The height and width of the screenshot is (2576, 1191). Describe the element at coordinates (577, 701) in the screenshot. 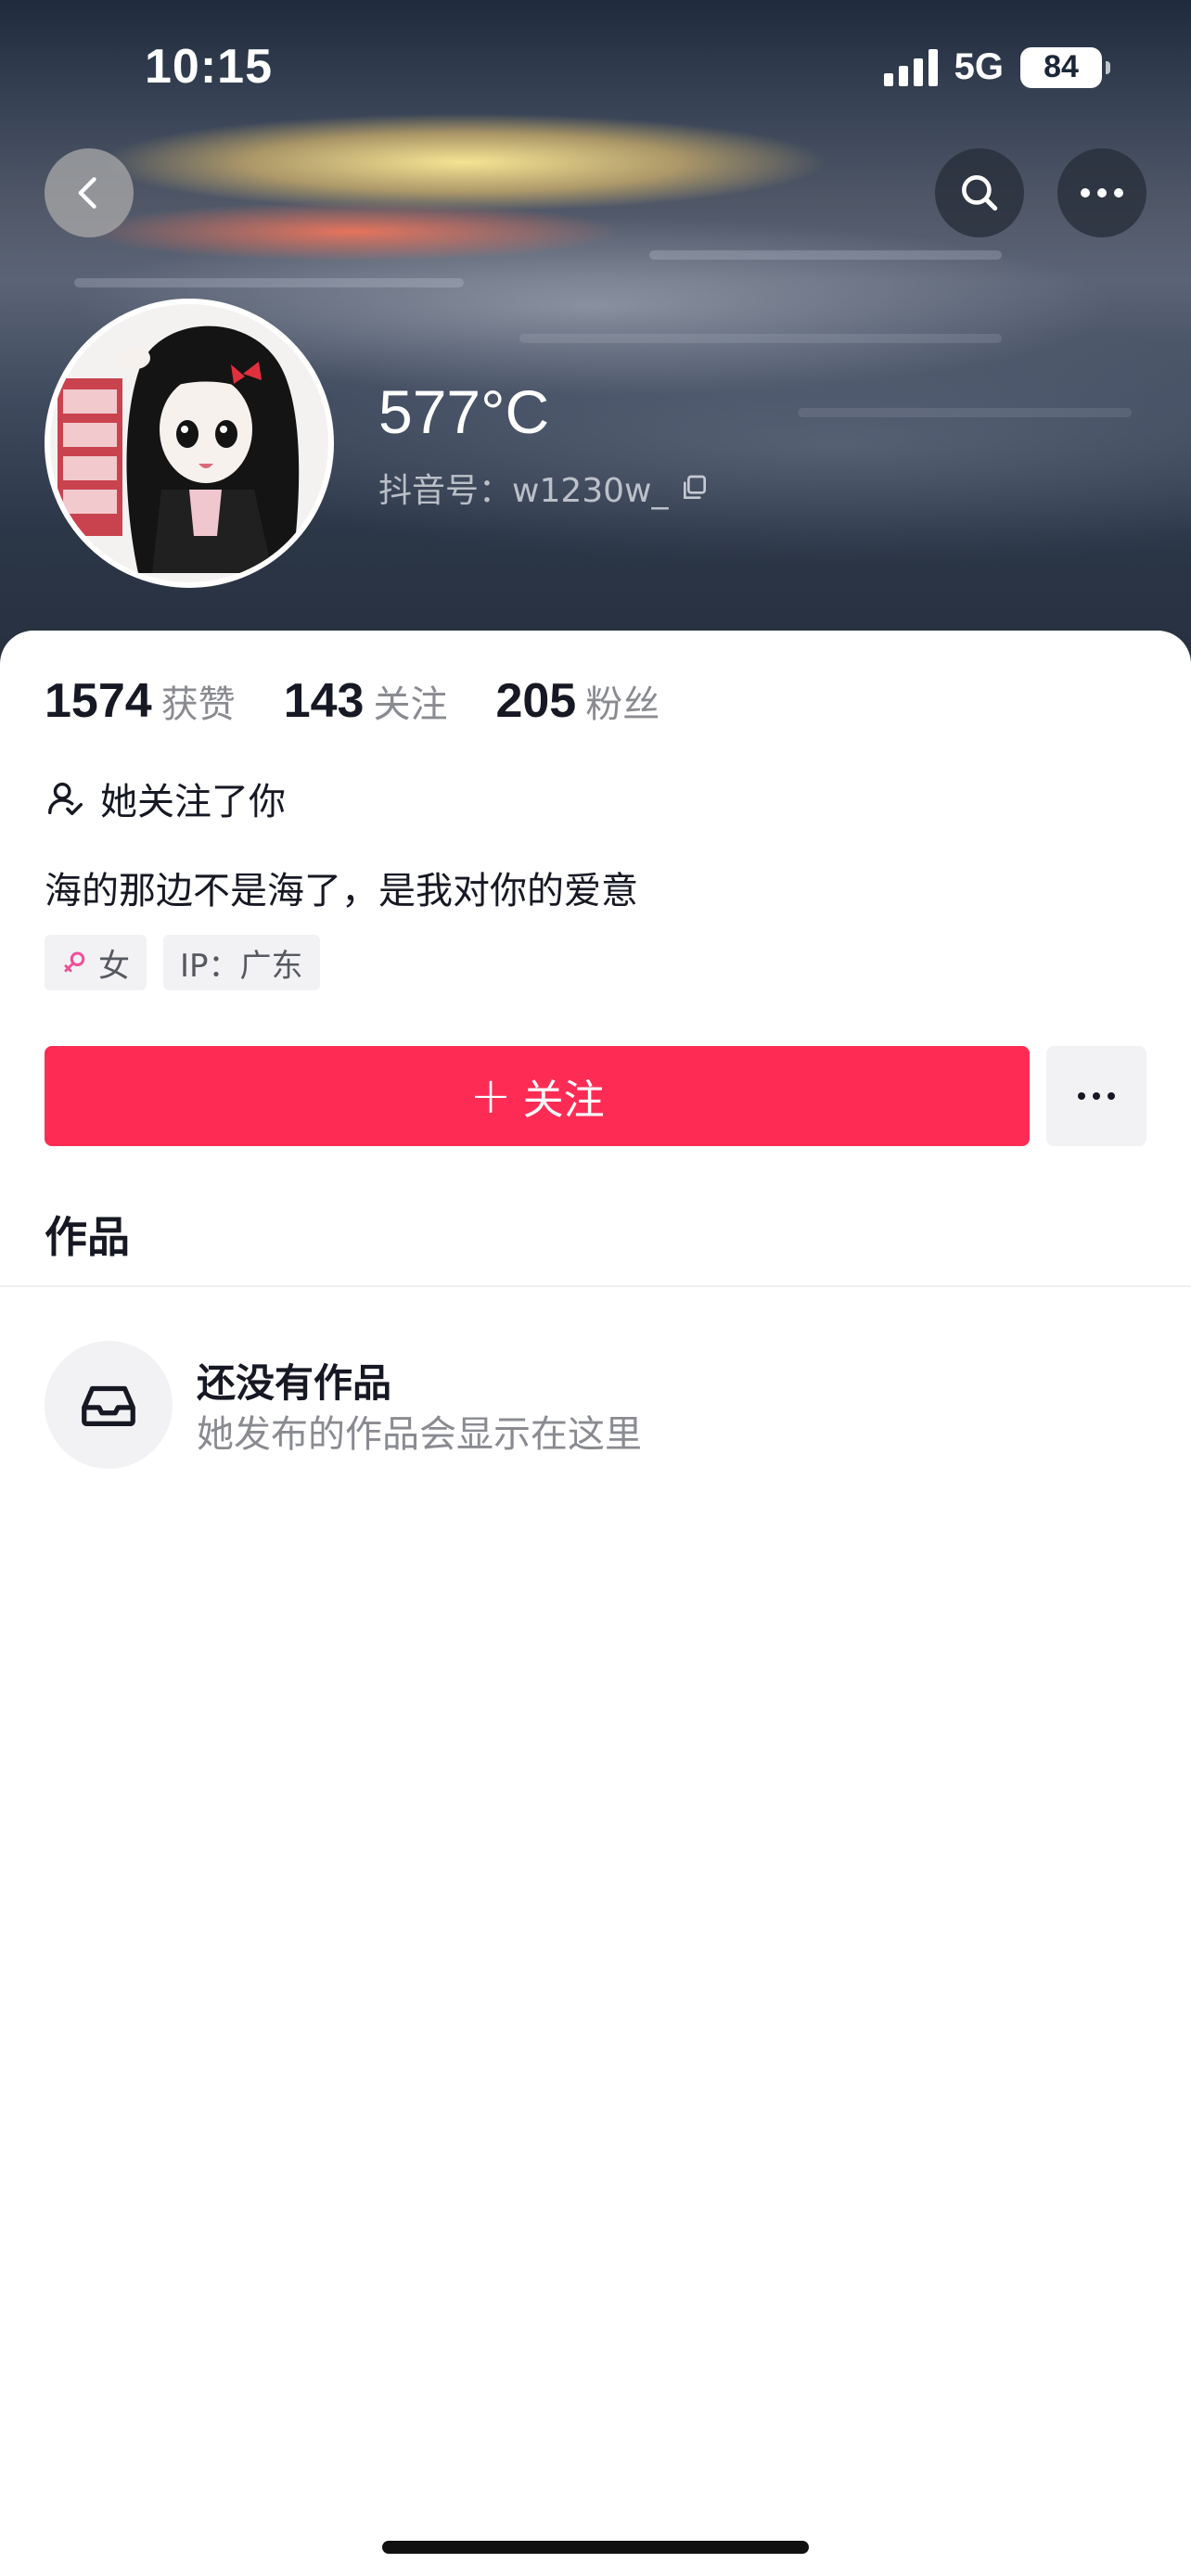

I see `stat-followers: 205 粉丝` at that location.